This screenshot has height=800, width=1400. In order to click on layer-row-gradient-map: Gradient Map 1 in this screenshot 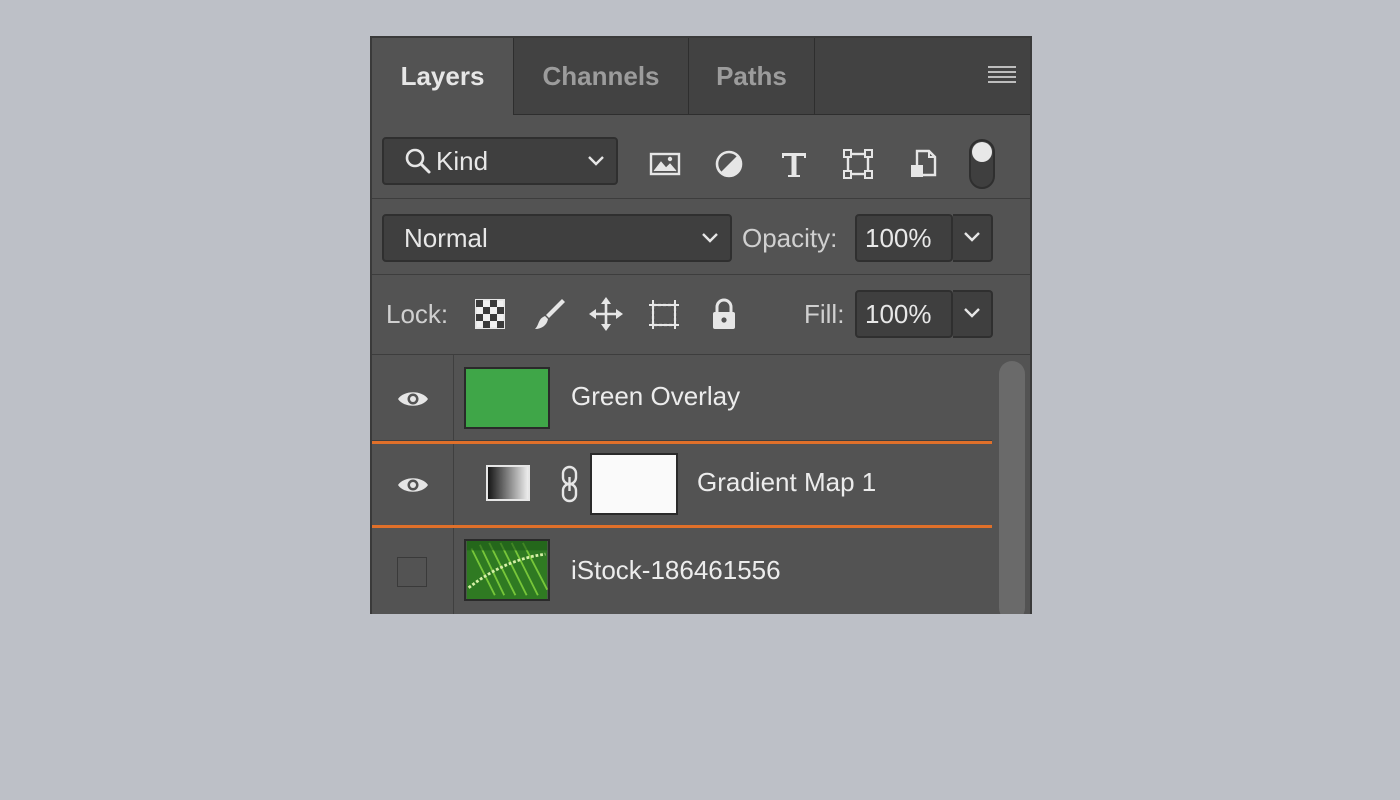, I will do `click(682, 484)`.